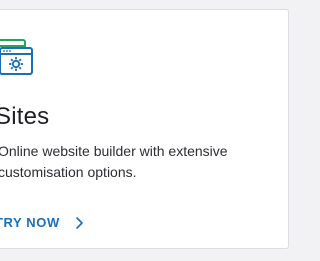  Describe the element at coordinates (80, 223) in the screenshot. I see `chevron-right-icon` at that location.